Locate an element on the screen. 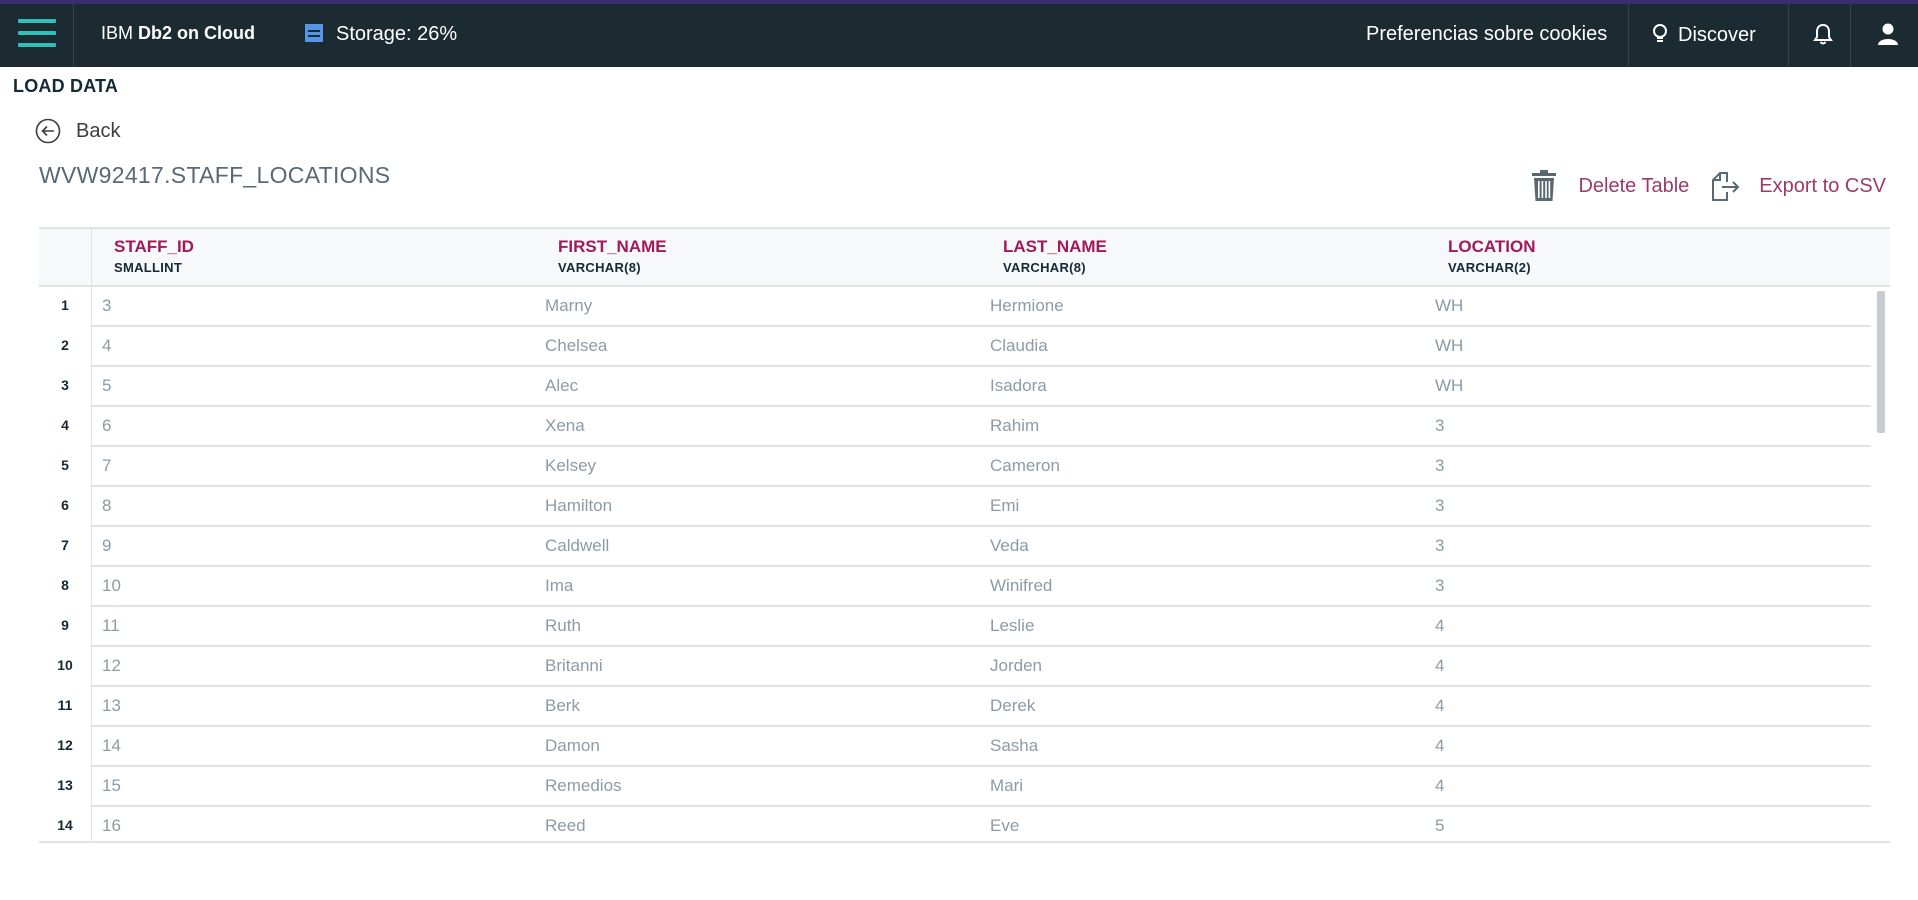  cell-staff-id: 13 is located at coordinates (111, 706).